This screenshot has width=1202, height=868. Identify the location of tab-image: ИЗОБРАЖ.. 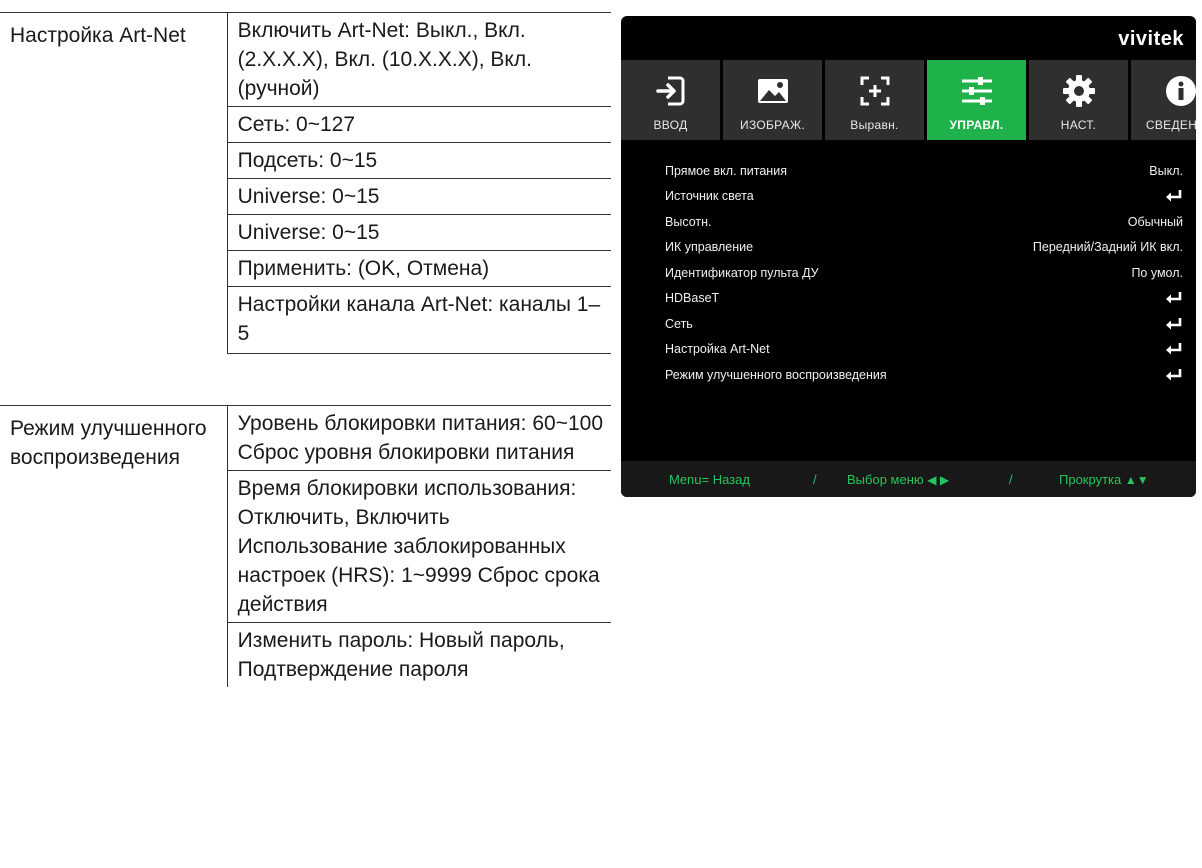
(772, 100).